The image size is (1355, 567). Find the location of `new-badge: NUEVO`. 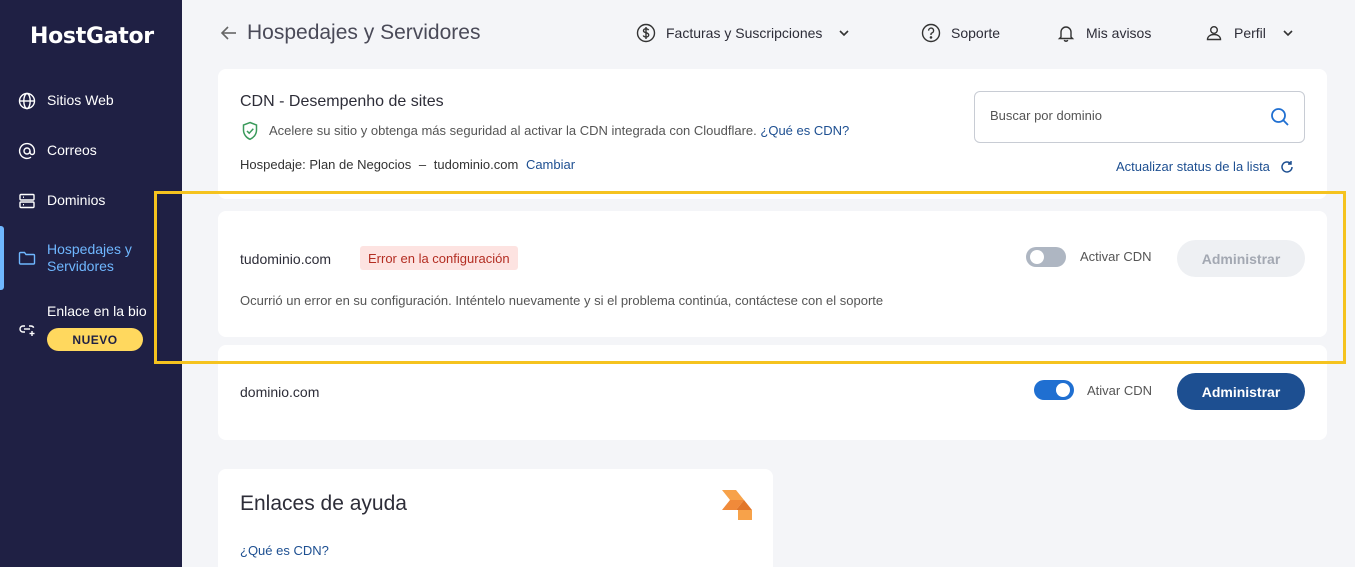

new-badge: NUEVO is located at coordinates (95, 339).